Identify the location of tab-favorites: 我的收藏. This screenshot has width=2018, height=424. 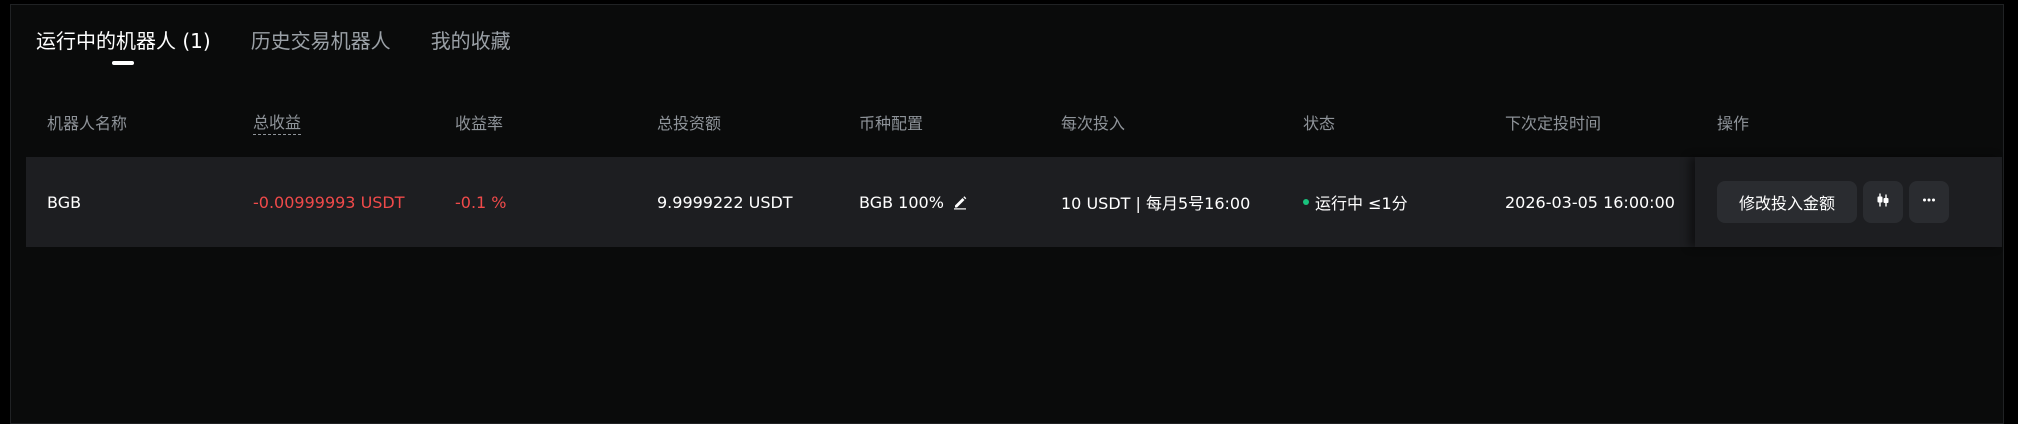
(471, 39).